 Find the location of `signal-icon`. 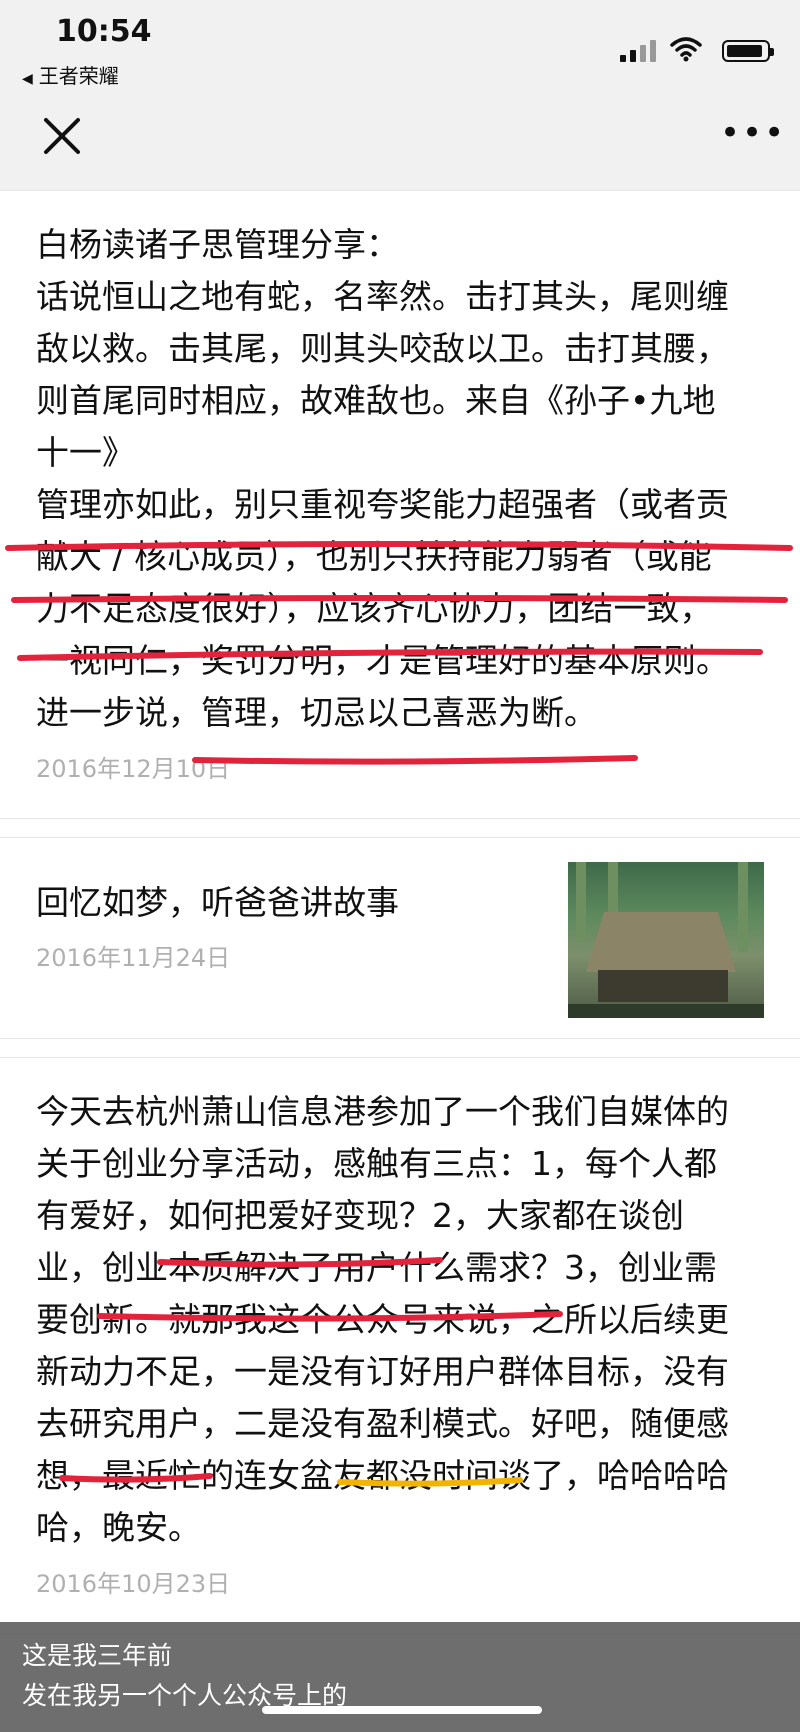

signal-icon is located at coordinates (640, 51).